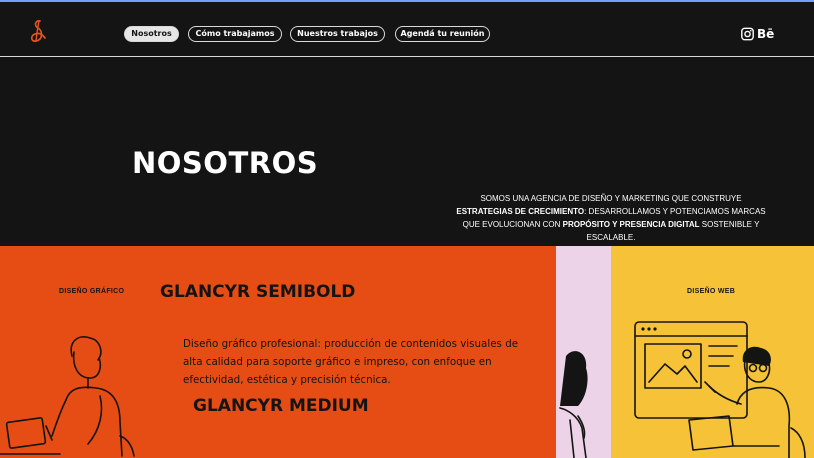 This screenshot has width=814, height=458. Describe the element at coordinates (573, 404) in the screenshot. I see `person-illustration` at that location.